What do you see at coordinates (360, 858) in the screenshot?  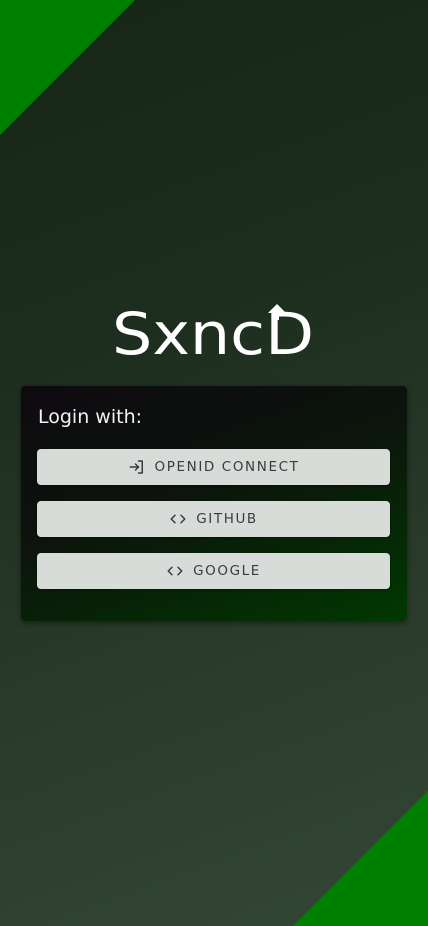 I see `decorative-corner-bottom-right` at bounding box center [360, 858].